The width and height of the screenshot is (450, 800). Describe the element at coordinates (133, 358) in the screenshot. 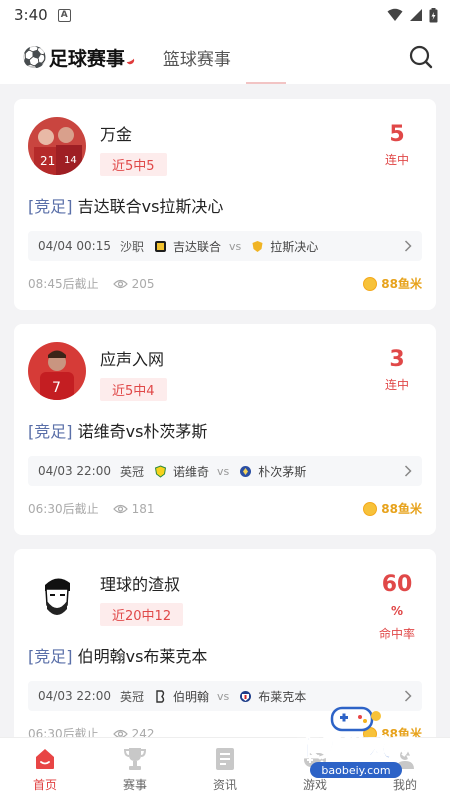

I see `author-name: 应声入网` at that location.